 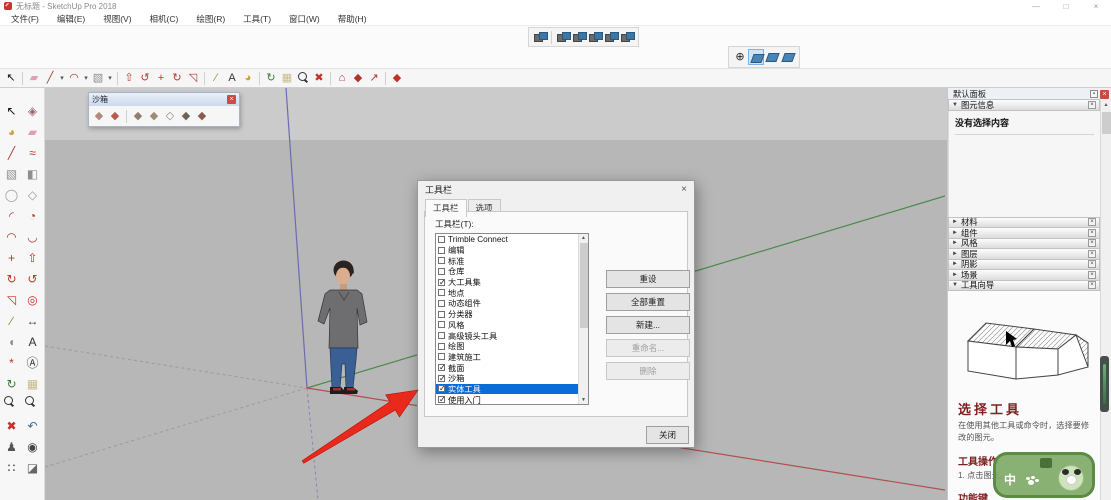 I want to click on push-pull-icon: ⇧, so click(x=129, y=78).